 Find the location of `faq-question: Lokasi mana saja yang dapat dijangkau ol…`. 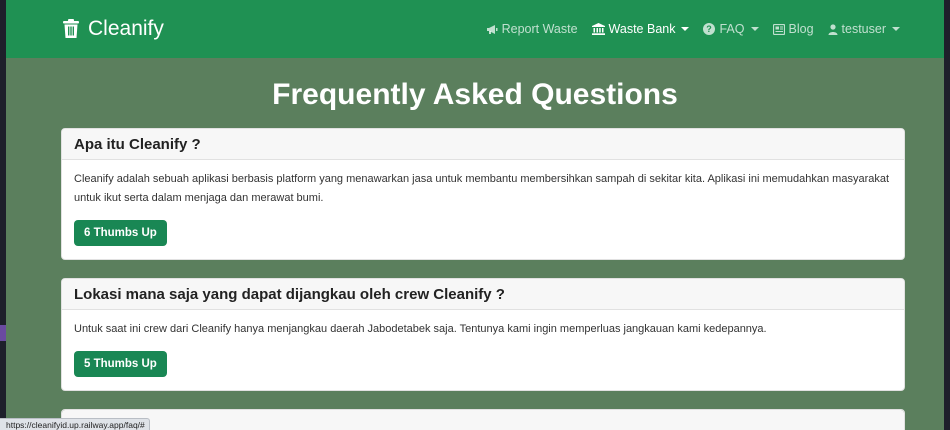

faq-question: Lokasi mana saja yang dapat dijangkau ol… is located at coordinates (483, 294).